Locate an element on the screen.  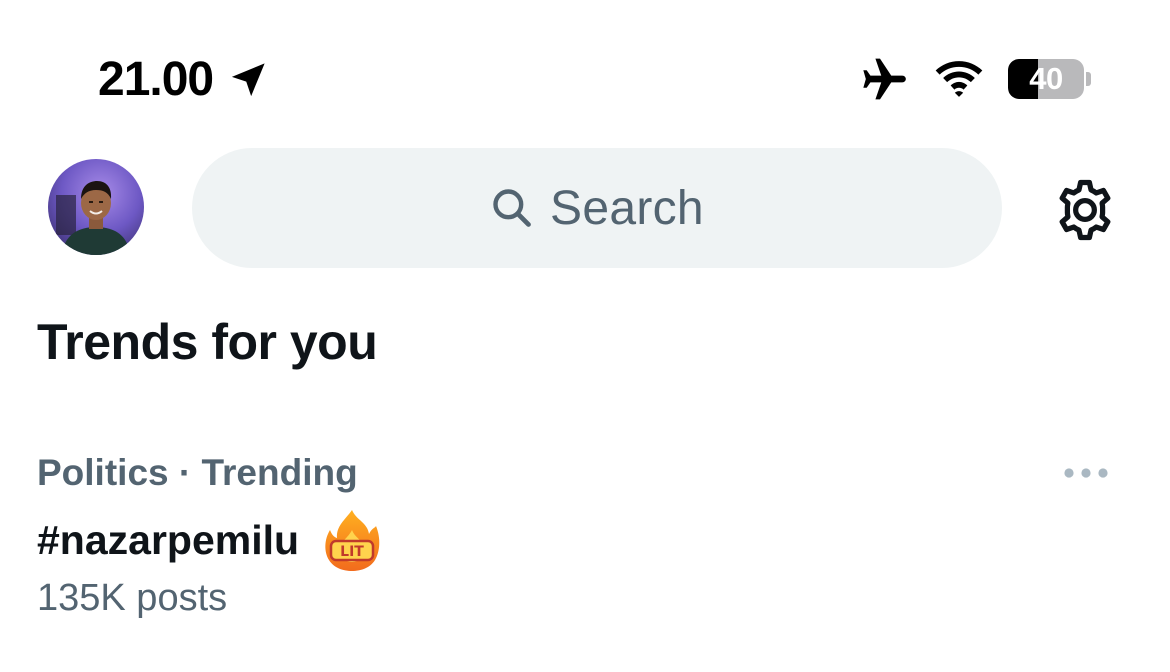
airplane-mode-icon is located at coordinates (884, 79).